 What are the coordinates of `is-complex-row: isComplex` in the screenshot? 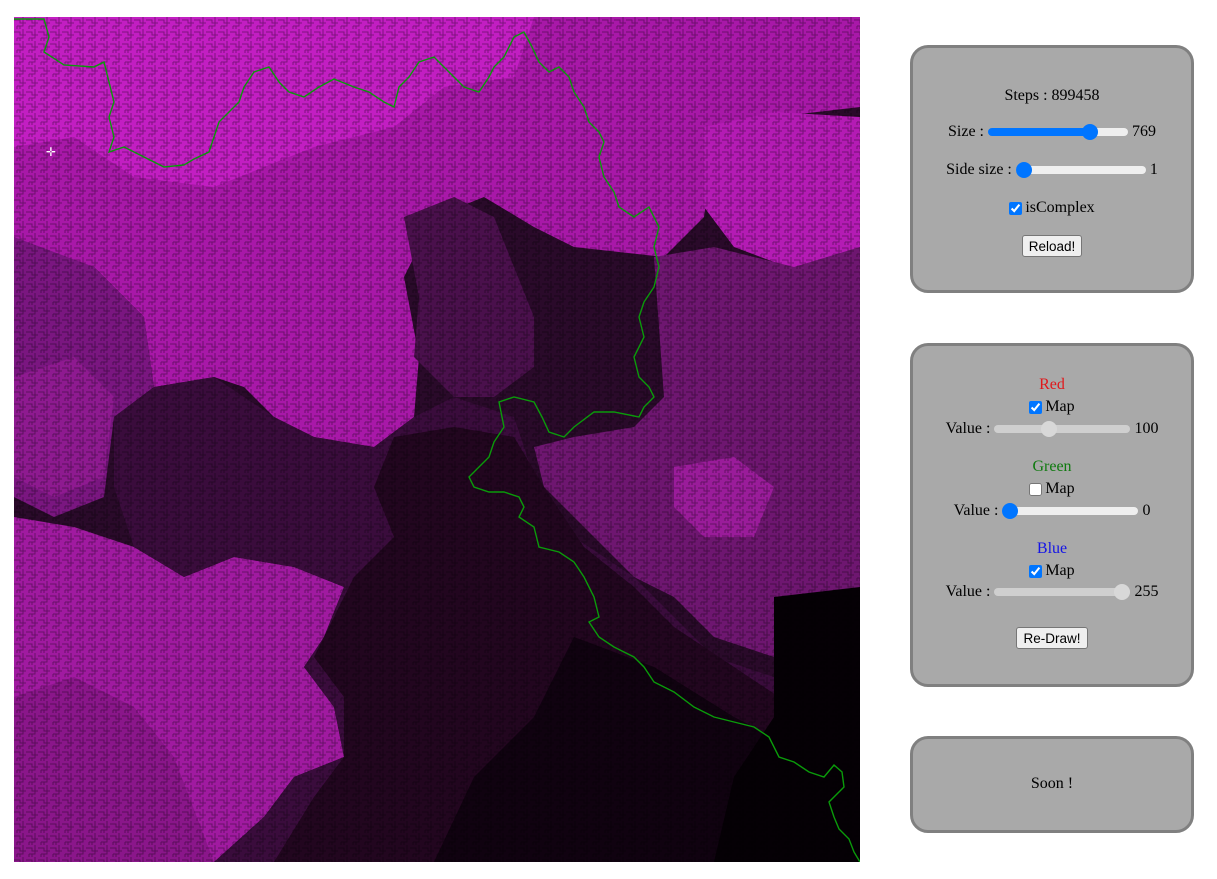 It's located at (1052, 208).